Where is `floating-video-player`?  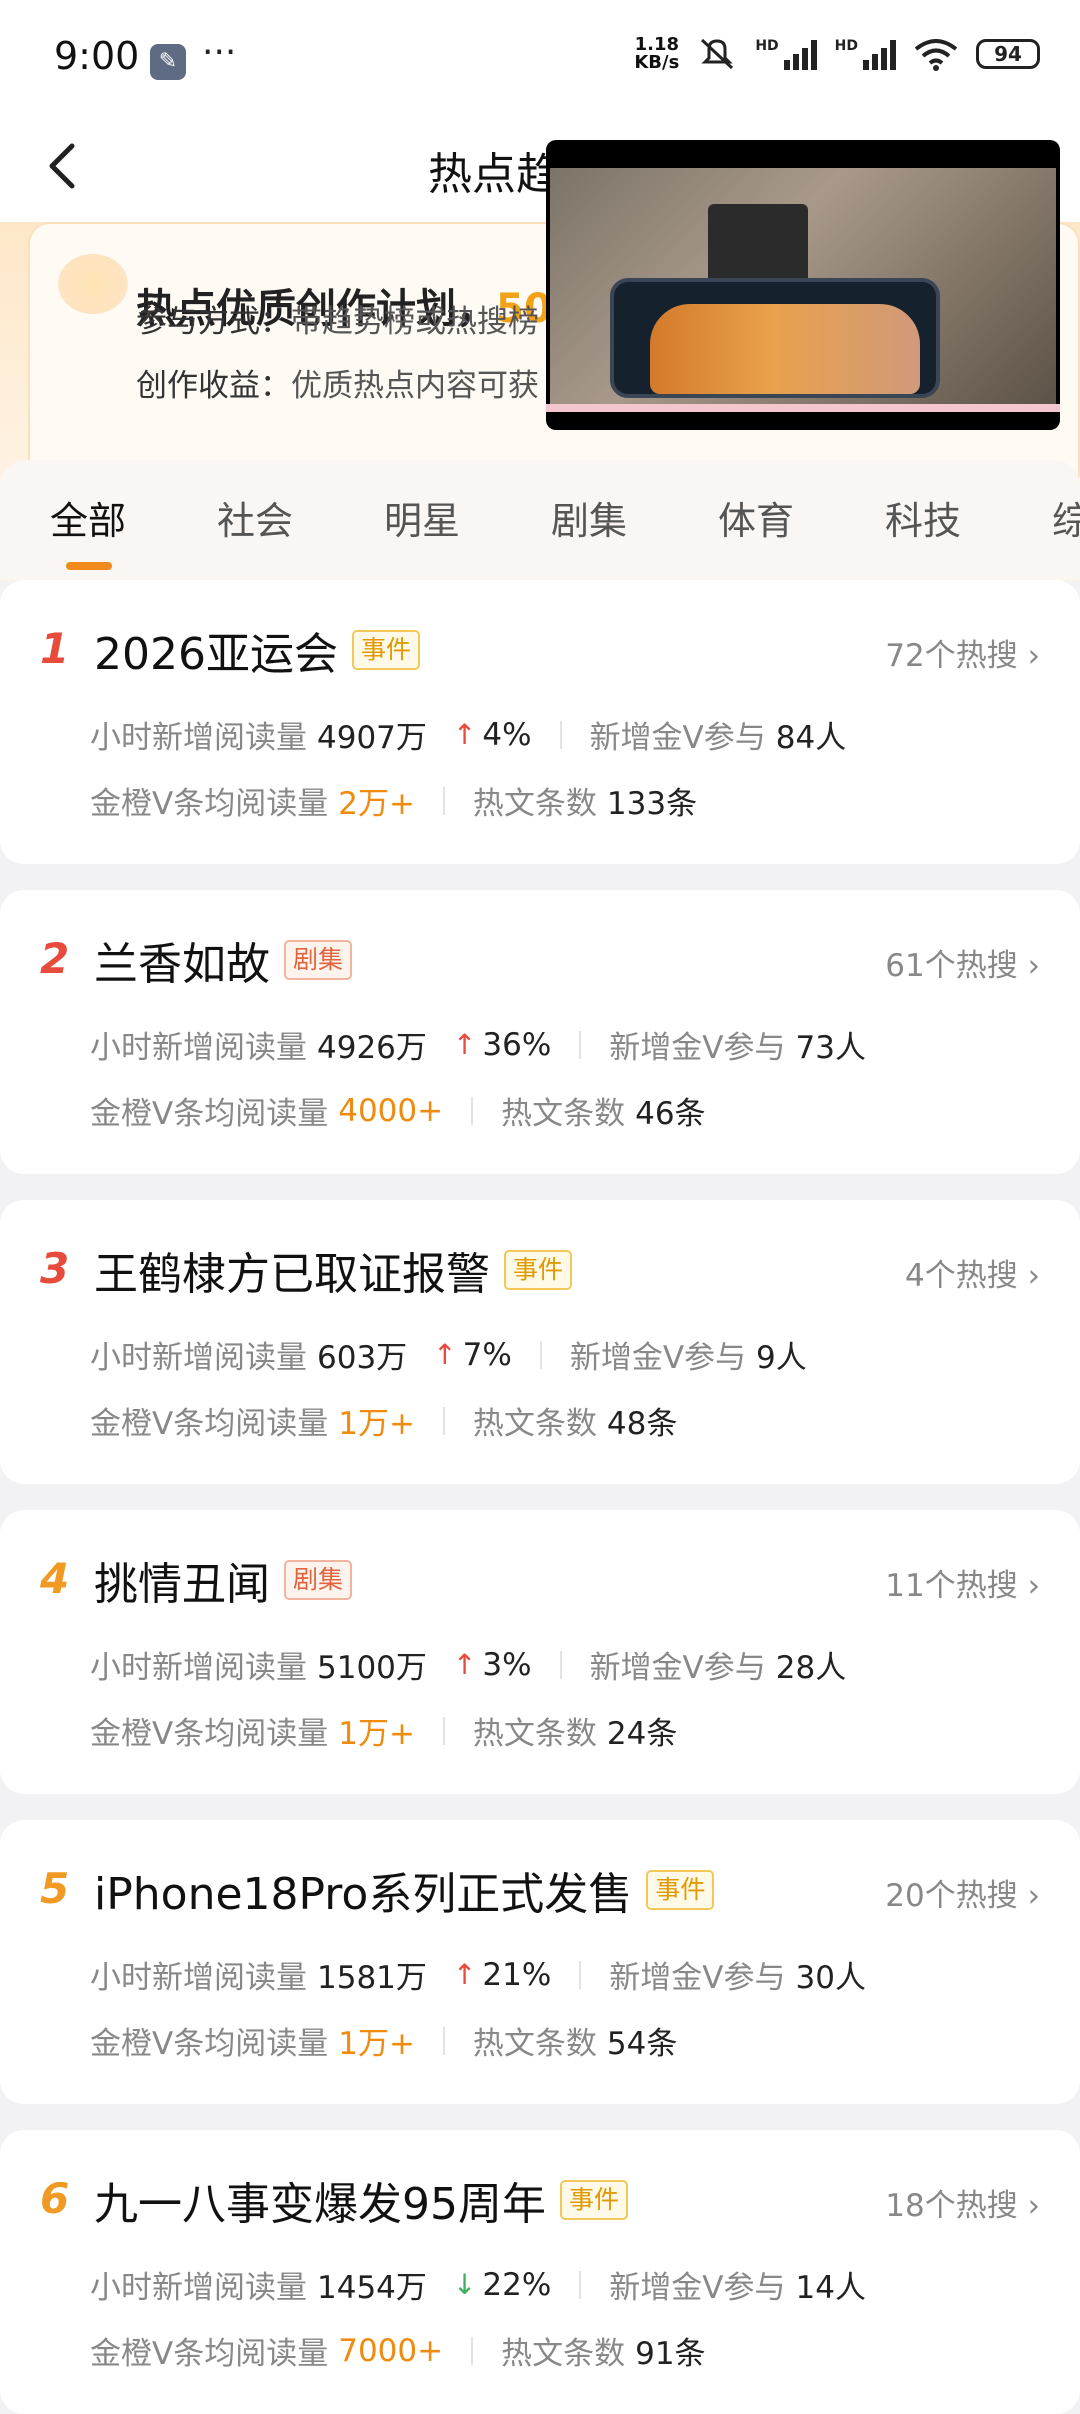
floating-video-player is located at coordinates (803, 285).